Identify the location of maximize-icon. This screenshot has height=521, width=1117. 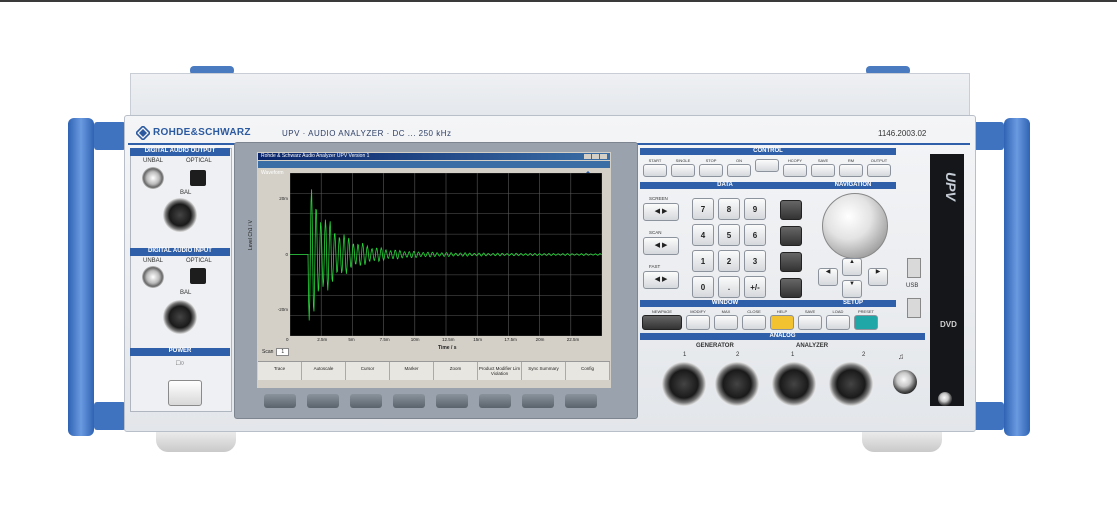
(595, 156).